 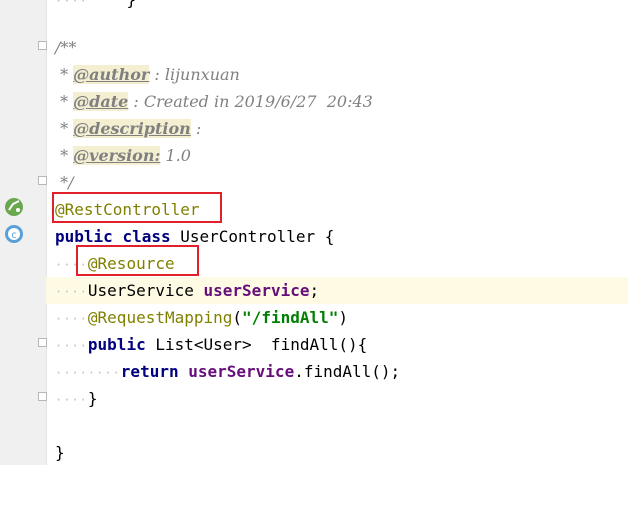 What do you see at coordinates (211, 344) in the screenshot?
I see `code-line: ····public List<User> findAll(){` at bounding box center [211, 344].